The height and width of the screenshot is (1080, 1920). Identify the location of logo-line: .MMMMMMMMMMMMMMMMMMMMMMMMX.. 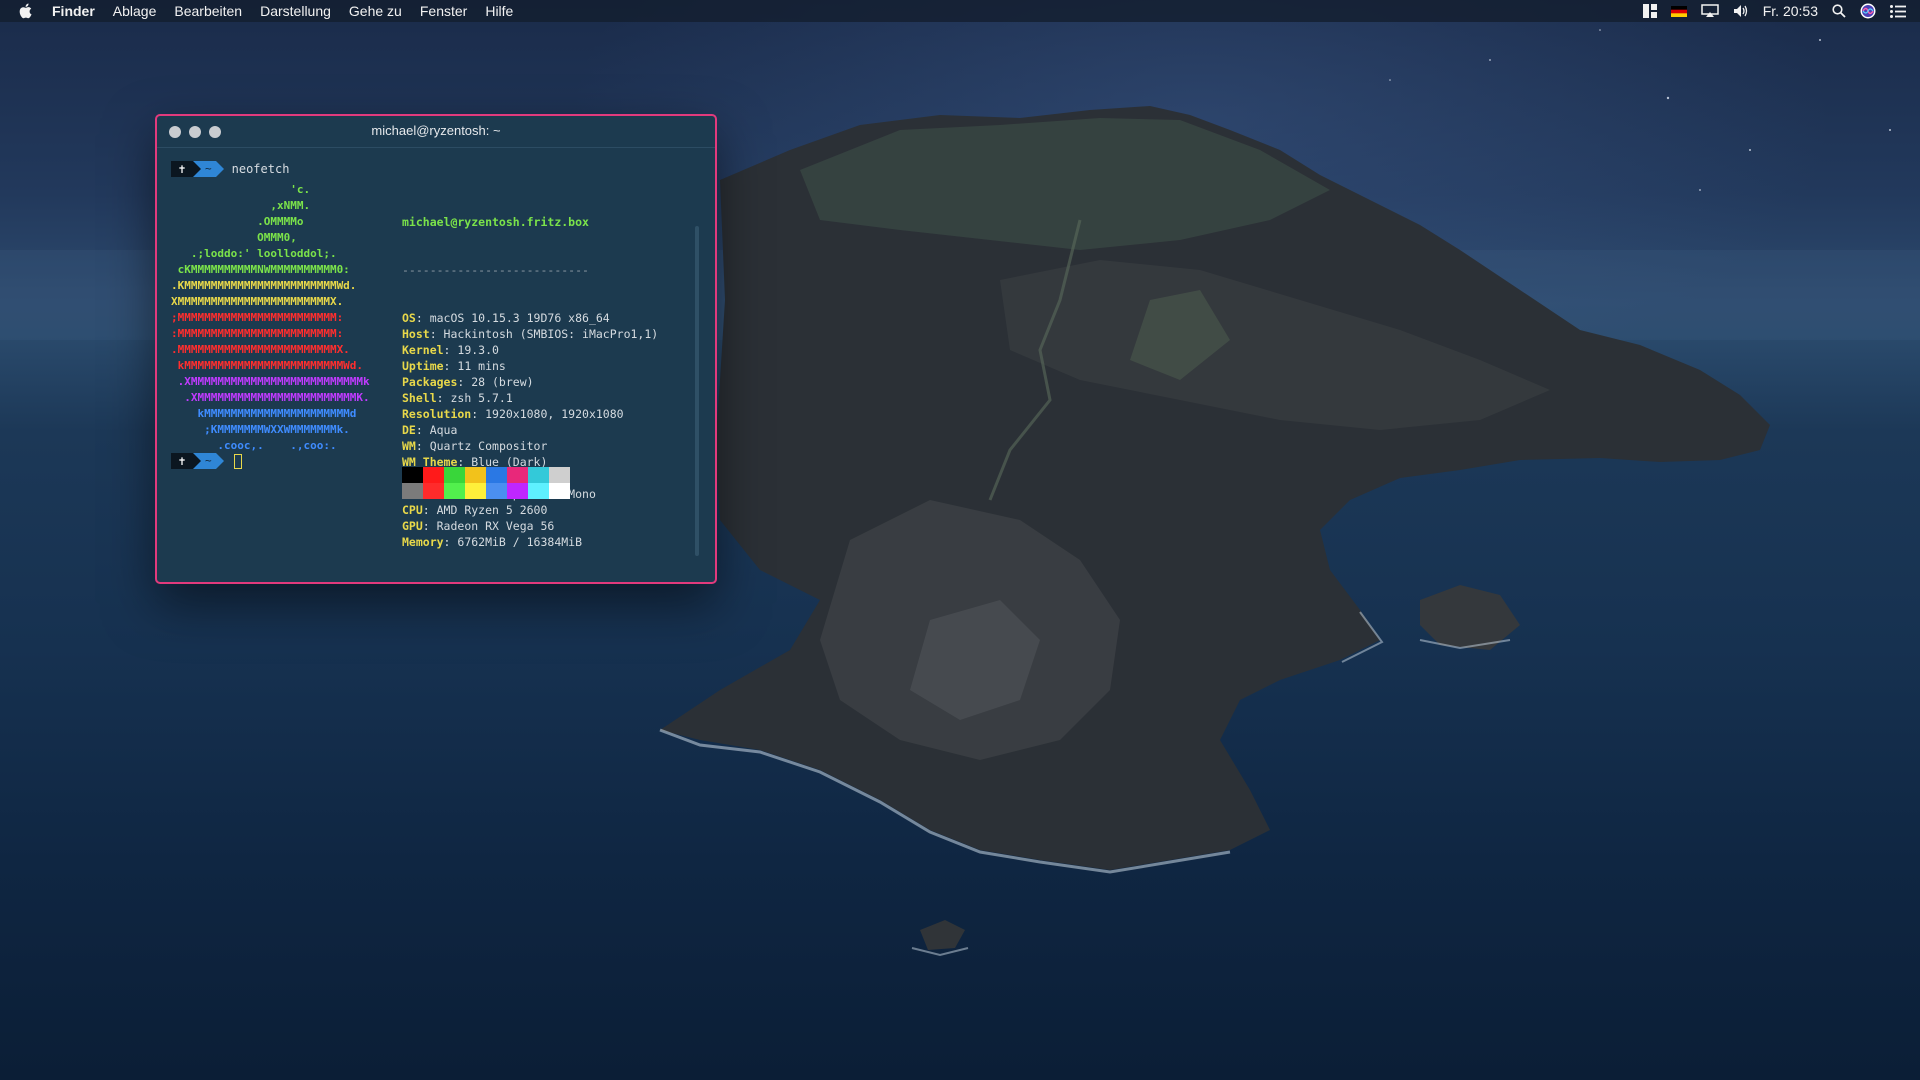
(260, 349).